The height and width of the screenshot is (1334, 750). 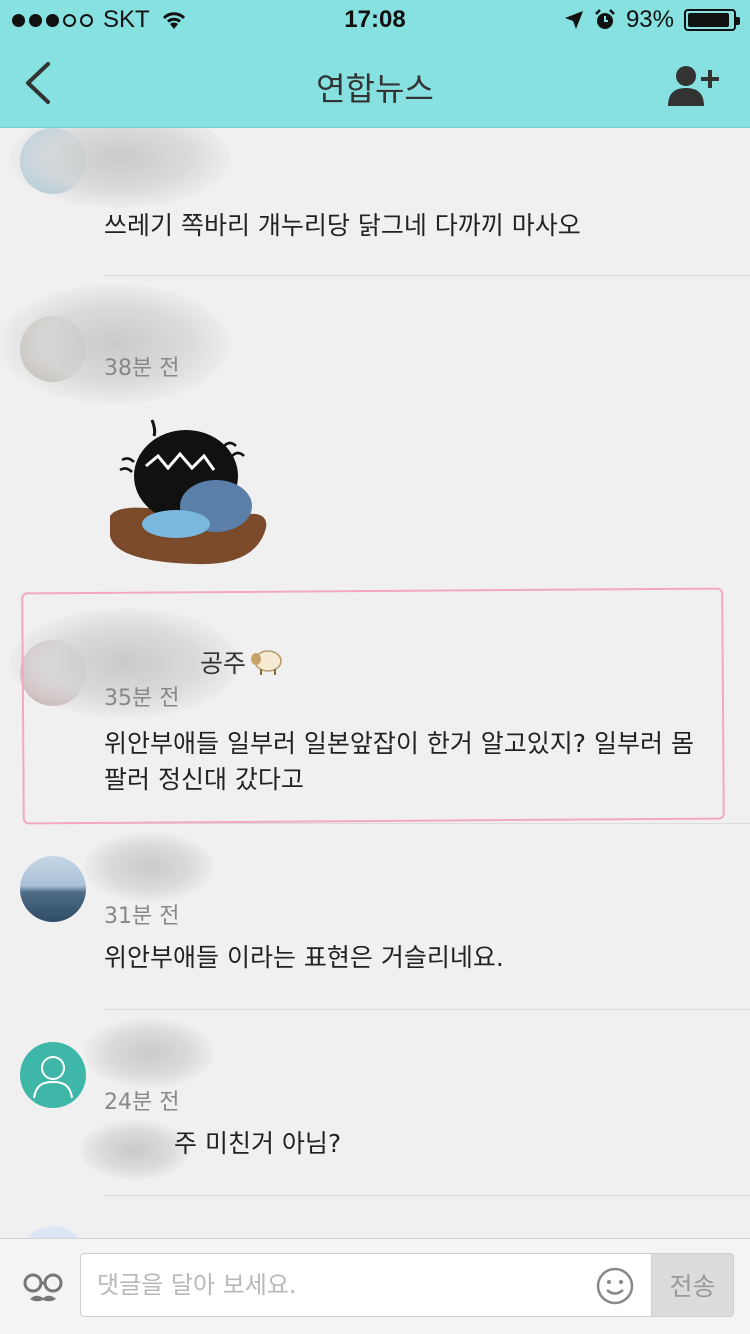 I want to click on comment-item: 24분 전 주 미친거 아님?, so click(x=375, y=1103).